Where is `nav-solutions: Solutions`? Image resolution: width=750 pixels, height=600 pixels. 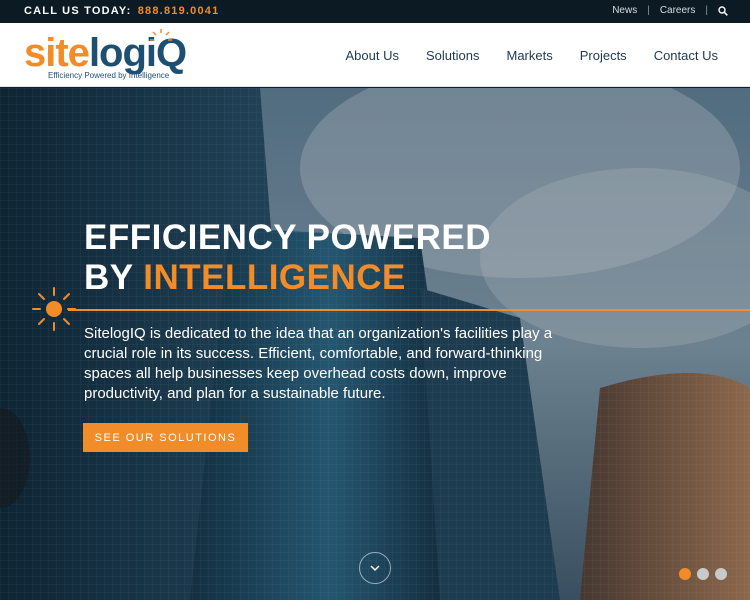
nav-solutions: Solutions is located at coordinates (452, 55).